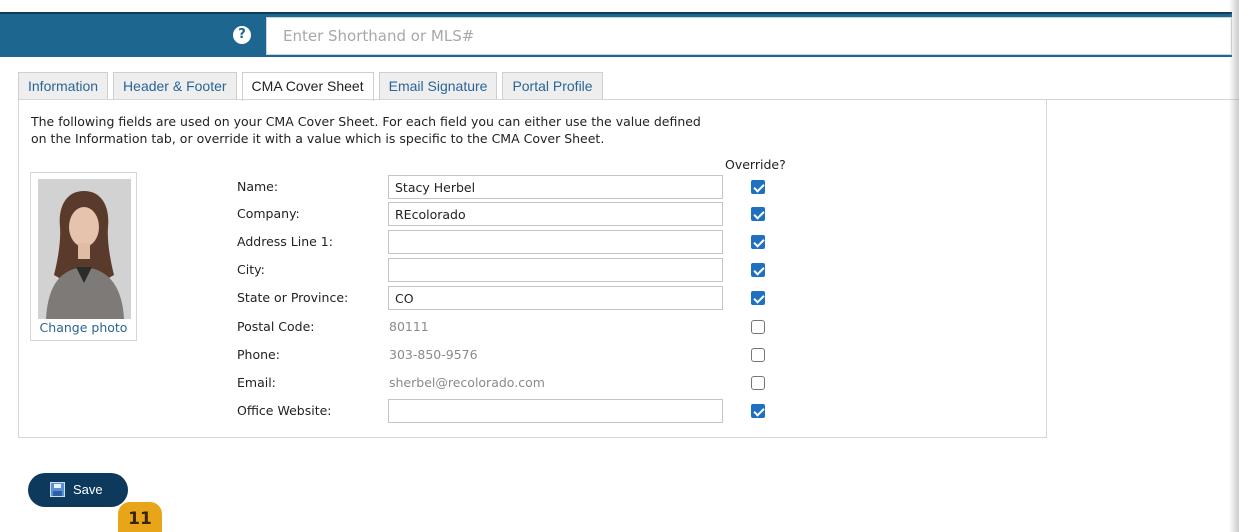 Image resolution: width=1239 pixels, height=532 pixels. What do you see at coordinates (755, 164) in the screenshot?
I see `override-header: Override?` at bounding box center [755, 164].